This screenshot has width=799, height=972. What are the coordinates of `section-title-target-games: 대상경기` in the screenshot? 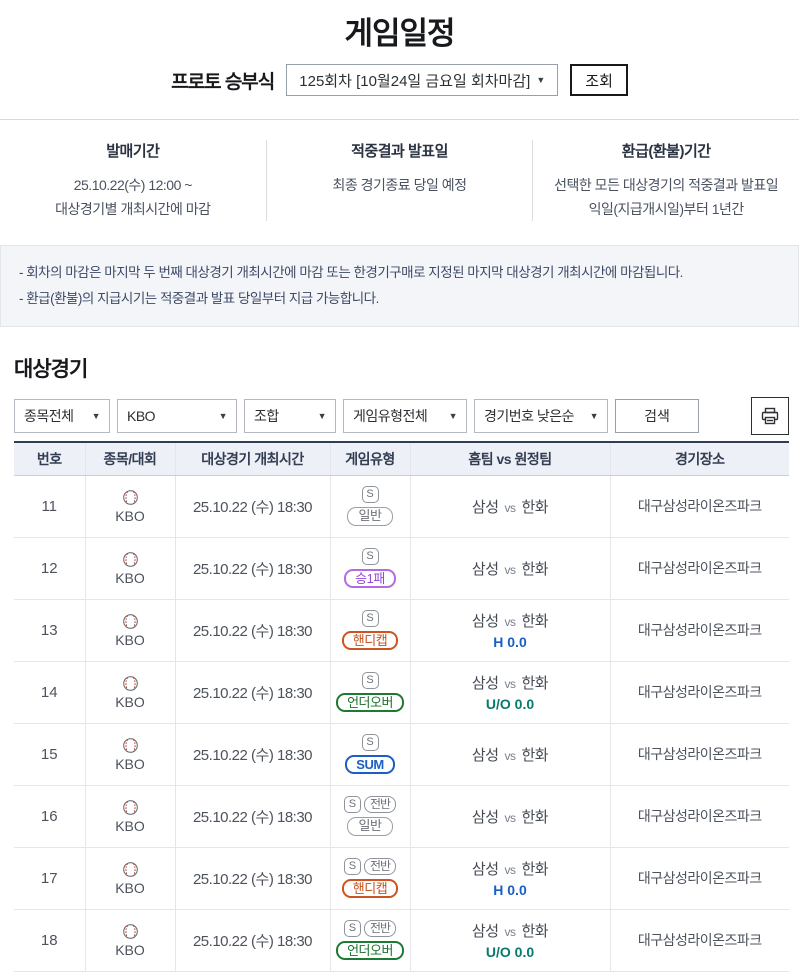 It's located at (51, 369).